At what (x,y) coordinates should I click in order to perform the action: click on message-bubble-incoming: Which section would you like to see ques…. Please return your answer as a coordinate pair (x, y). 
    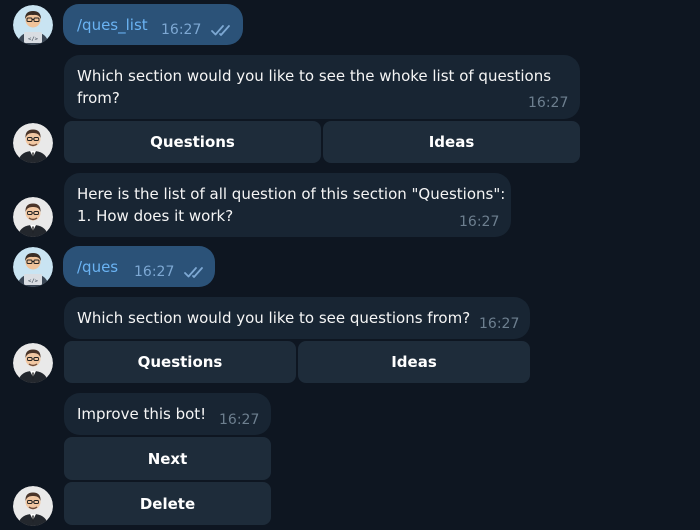
    Looking at the image, I should click on (297, 318).